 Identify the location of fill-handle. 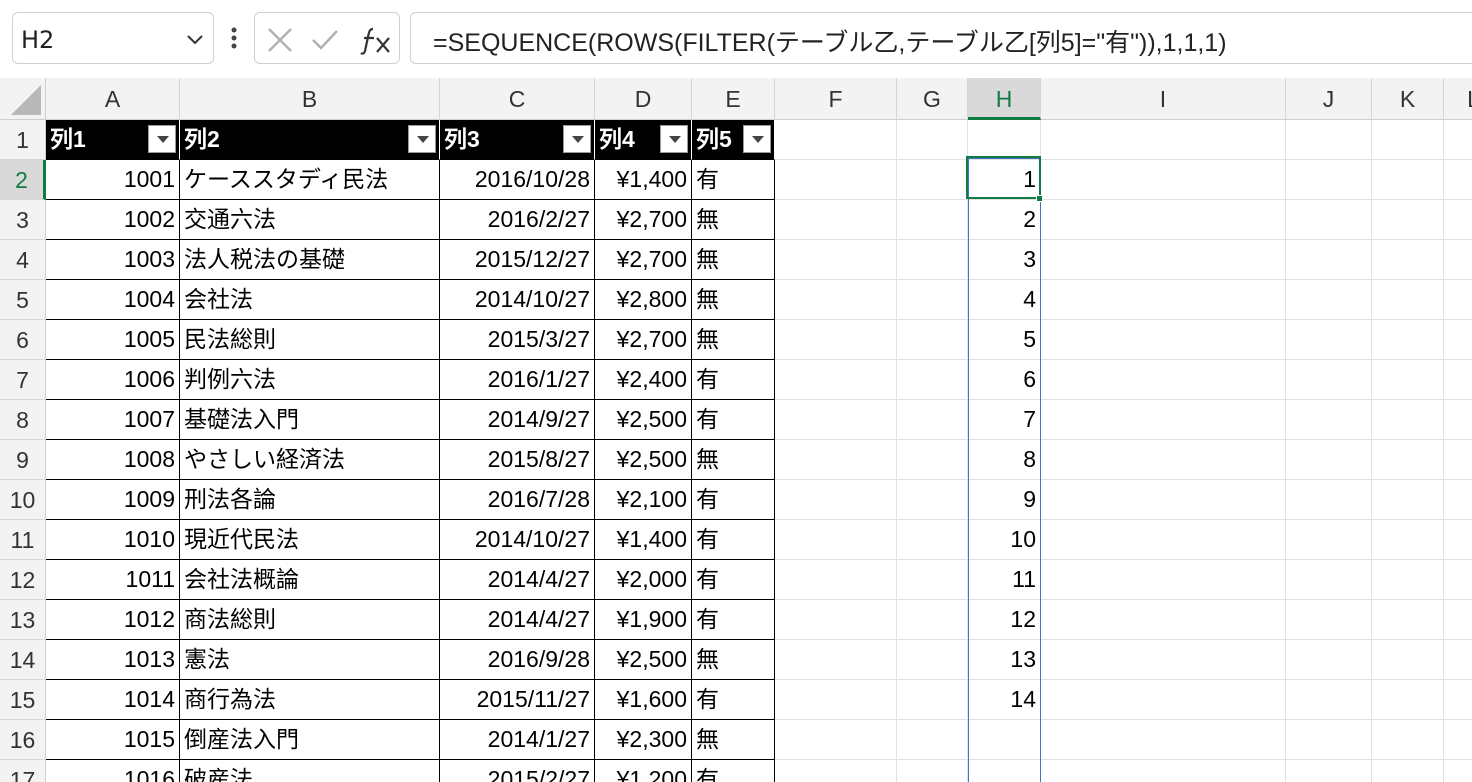
(1039, 198).